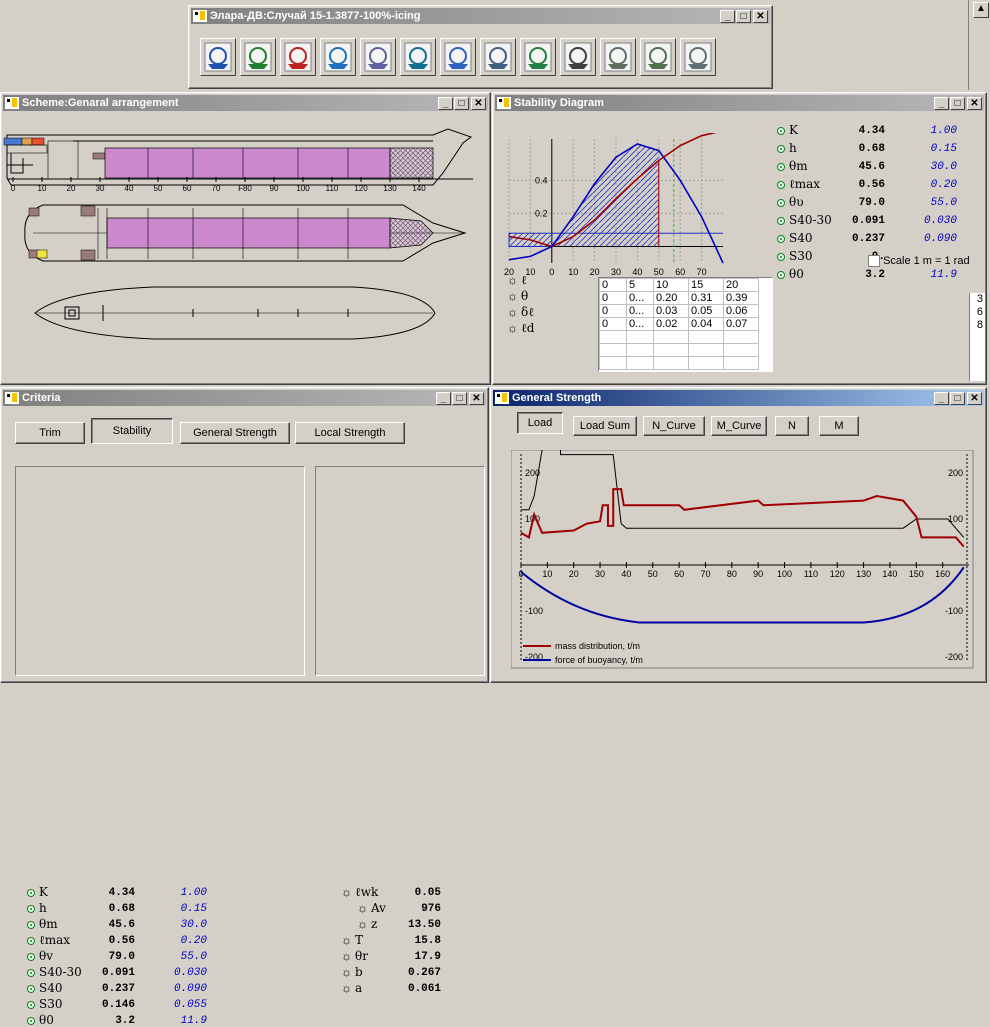  What do you see at coordinates (658, 57) in the screenshot?
I see `ship-grid-icon` at bounding box center [658, 57].